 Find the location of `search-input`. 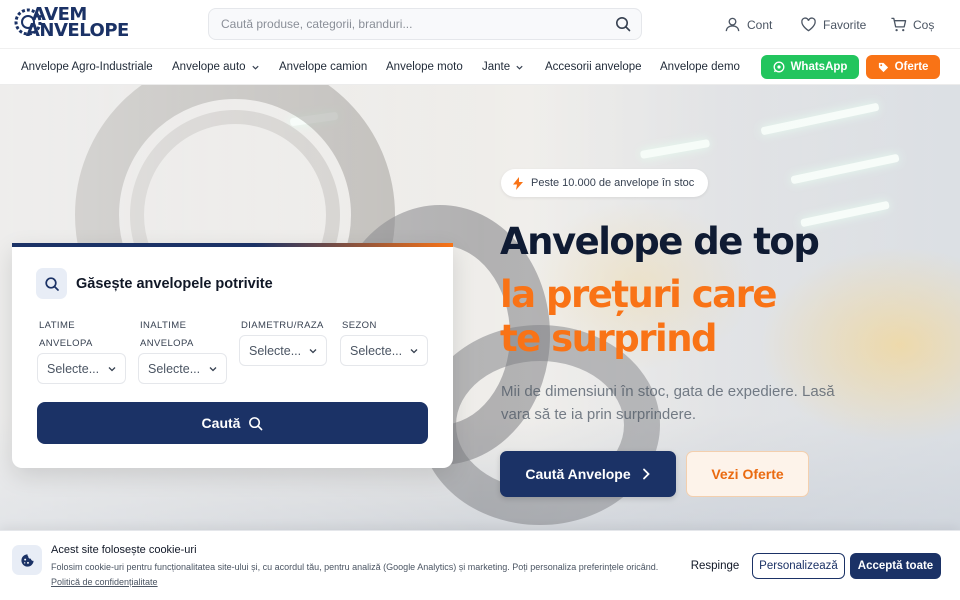

search-input is located at coordinates (411, 24).